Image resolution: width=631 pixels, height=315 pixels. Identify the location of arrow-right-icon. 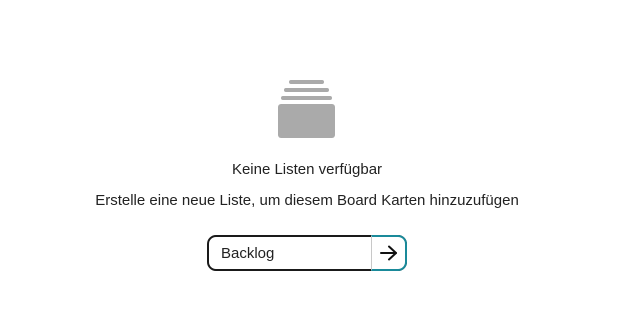
(388, 253).